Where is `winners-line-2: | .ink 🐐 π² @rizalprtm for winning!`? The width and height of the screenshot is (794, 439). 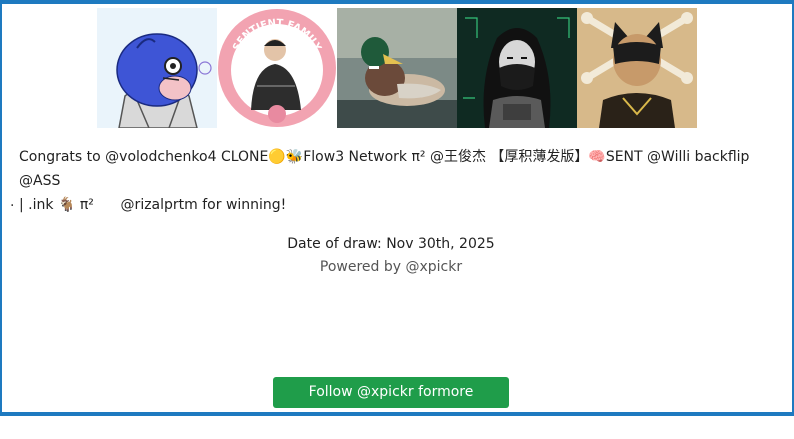 winners-line-2: | .ink 🐐 π² @rizalprtm for winning! is located at coordinates (153, 205).